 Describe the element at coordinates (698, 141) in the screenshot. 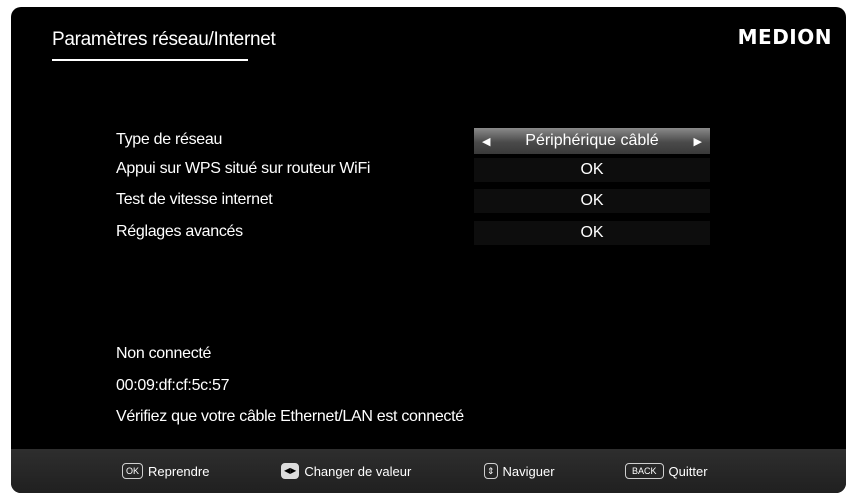

I see `right-arrow-icon: ▶` at that location.